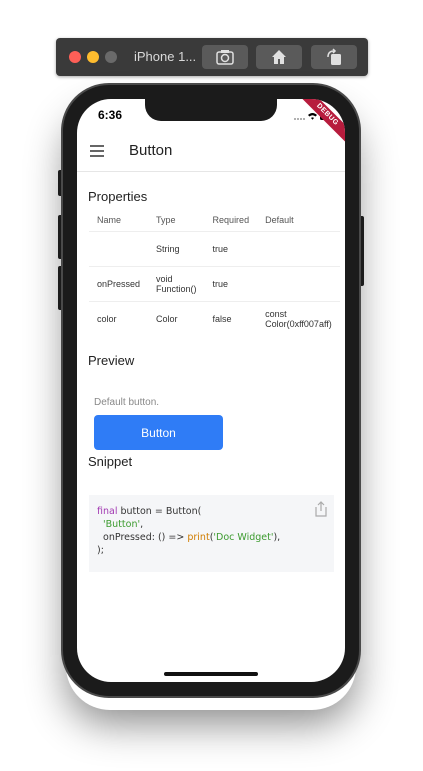 The height and width of the screenshot is (771, 423). I want to click on cell-type: String, so click(176, 249).